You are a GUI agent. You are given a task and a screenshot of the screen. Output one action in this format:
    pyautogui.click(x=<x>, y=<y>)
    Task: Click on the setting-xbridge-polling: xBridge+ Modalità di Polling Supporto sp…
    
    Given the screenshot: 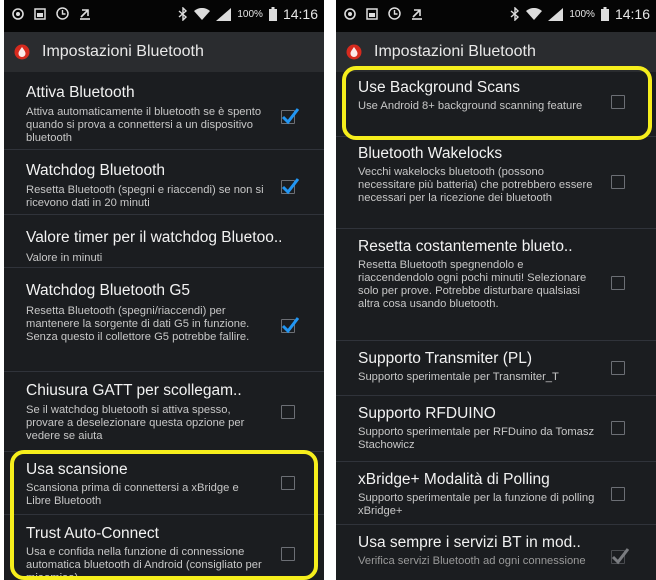 What is the action you would take?
    pyautogui.click(x=496, y=493)
    